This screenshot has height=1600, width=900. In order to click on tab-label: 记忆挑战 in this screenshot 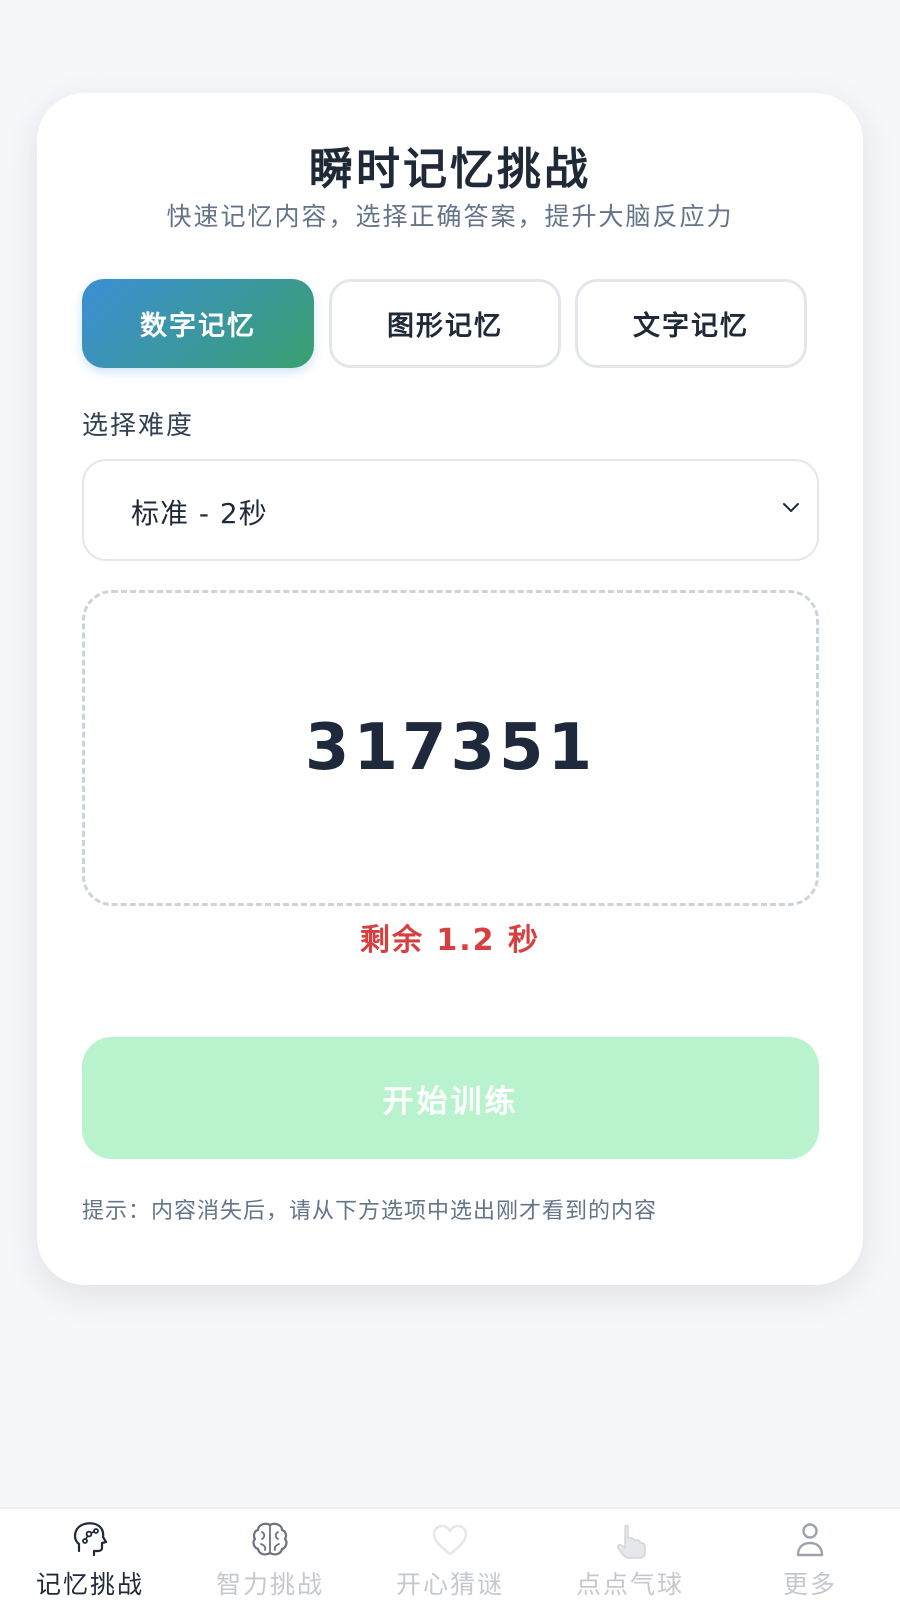, I will do `click(89, 1584)`.